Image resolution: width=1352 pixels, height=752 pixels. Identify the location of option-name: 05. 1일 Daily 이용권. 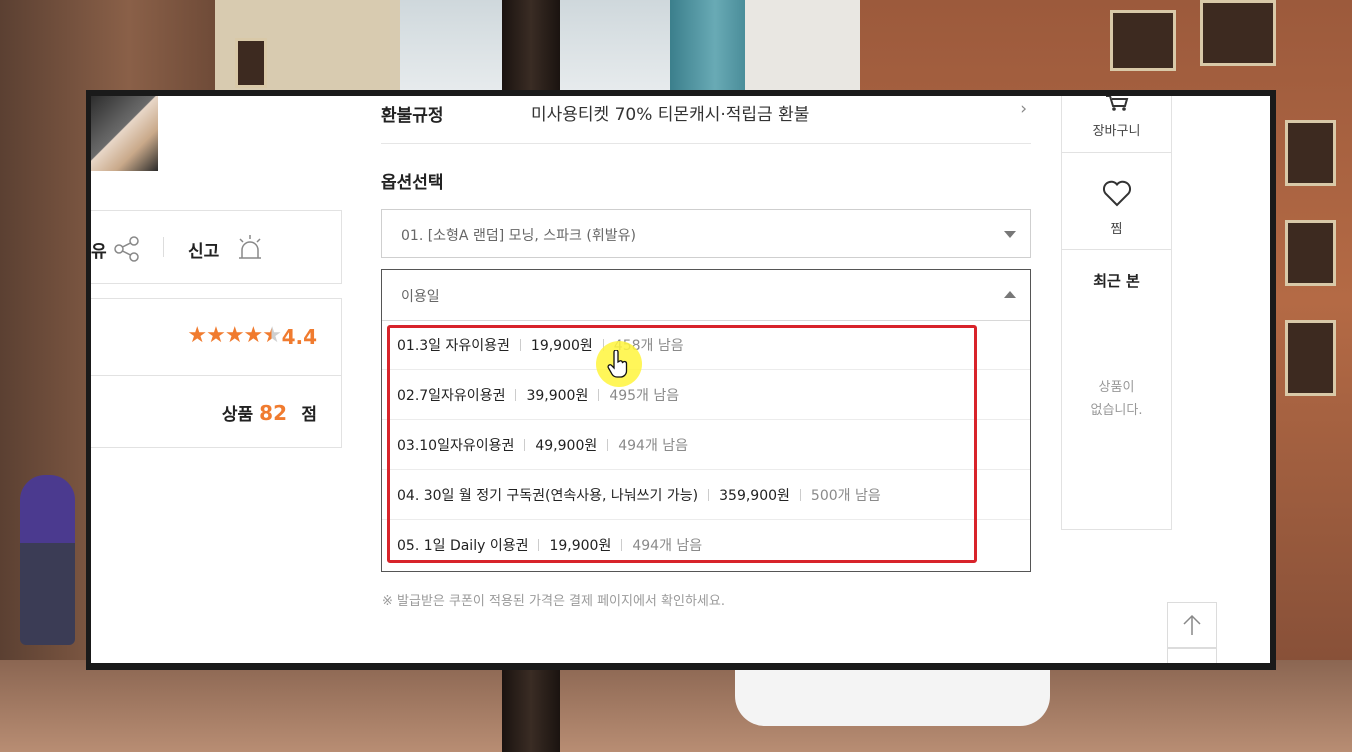
(463, 546).